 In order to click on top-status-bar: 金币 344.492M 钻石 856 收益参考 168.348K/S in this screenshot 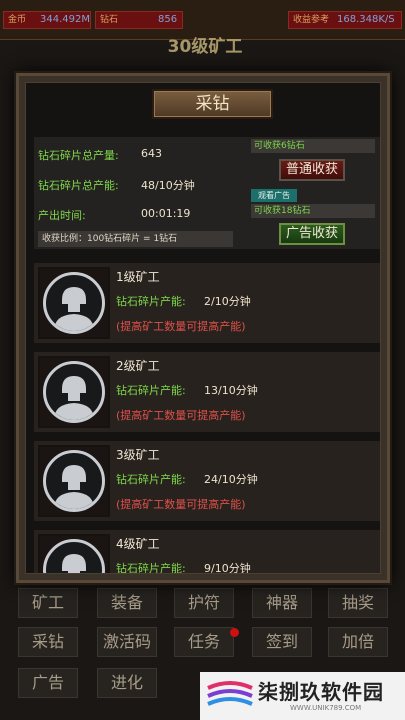, I will do `click(202, 20)`.